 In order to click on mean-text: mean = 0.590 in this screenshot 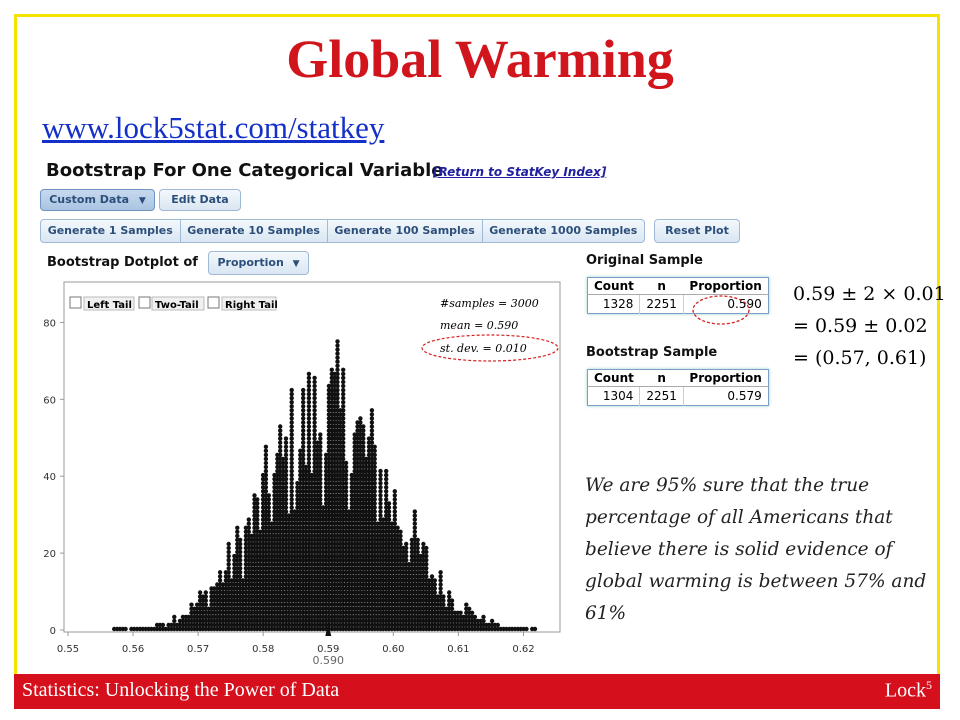, I will do `click(479, 325)`.